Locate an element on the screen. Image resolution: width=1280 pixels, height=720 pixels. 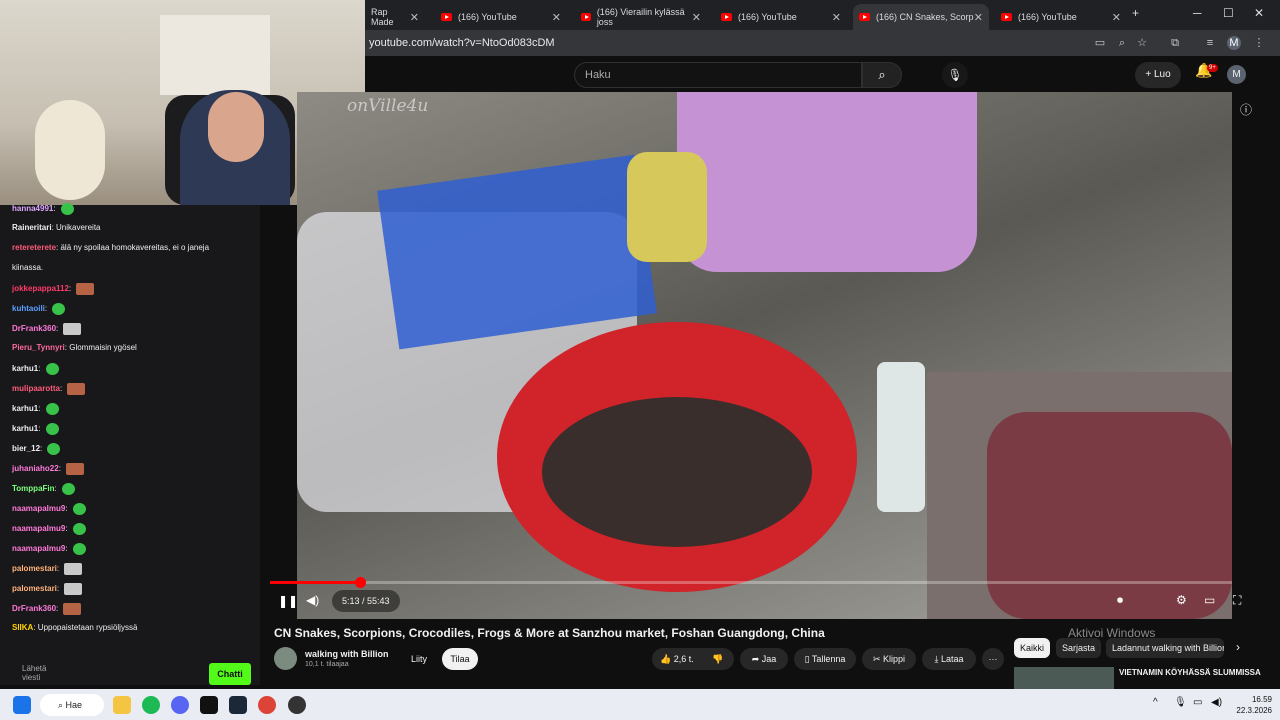
search-icon: ⌕ is located at coordinates (62, 705).